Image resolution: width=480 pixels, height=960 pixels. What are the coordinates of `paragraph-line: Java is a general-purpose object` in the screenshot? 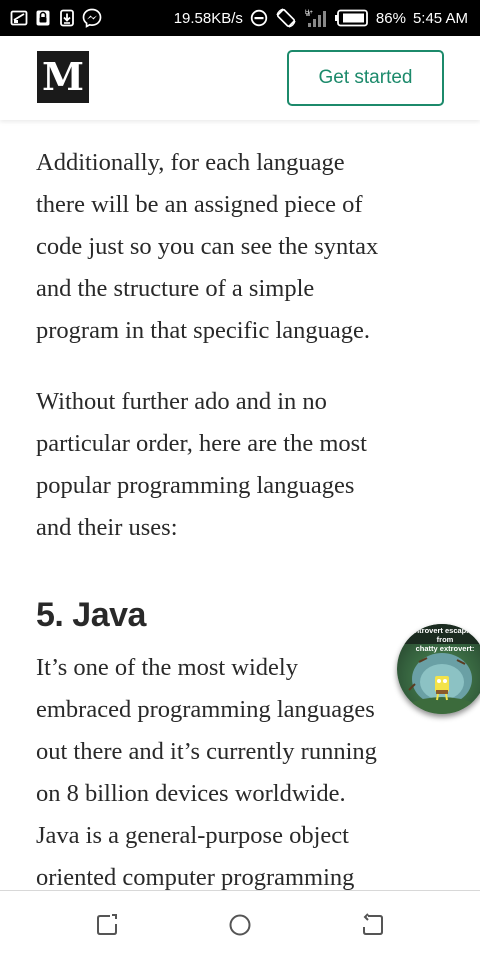 It's located at (192, 835).